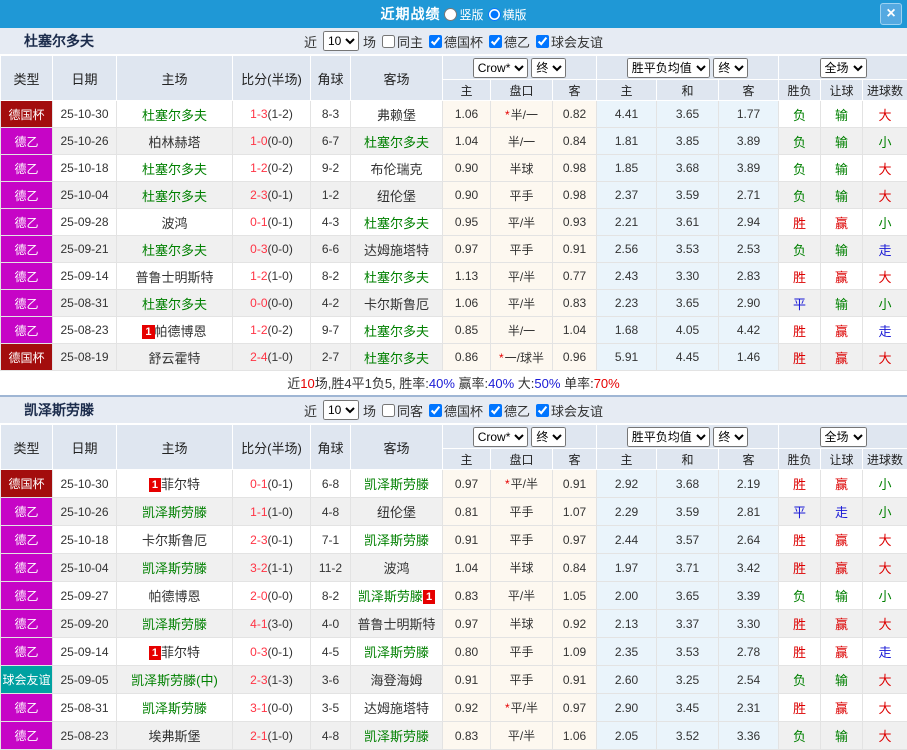 The image size is (907, 750). Describe the element at coordinates (451, 14) in the screenshot. I see `vertical-radio-input` at that location.